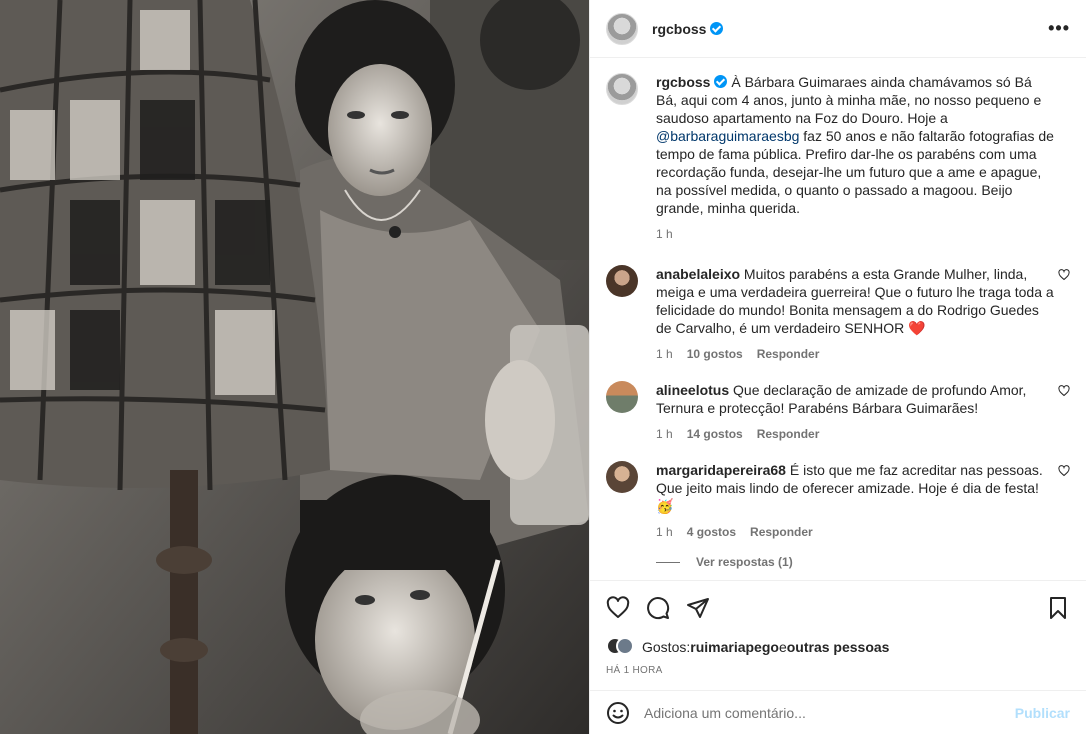 This screenshot has width=1086, height=734. I want to click on share-icon, so click(698, 608).